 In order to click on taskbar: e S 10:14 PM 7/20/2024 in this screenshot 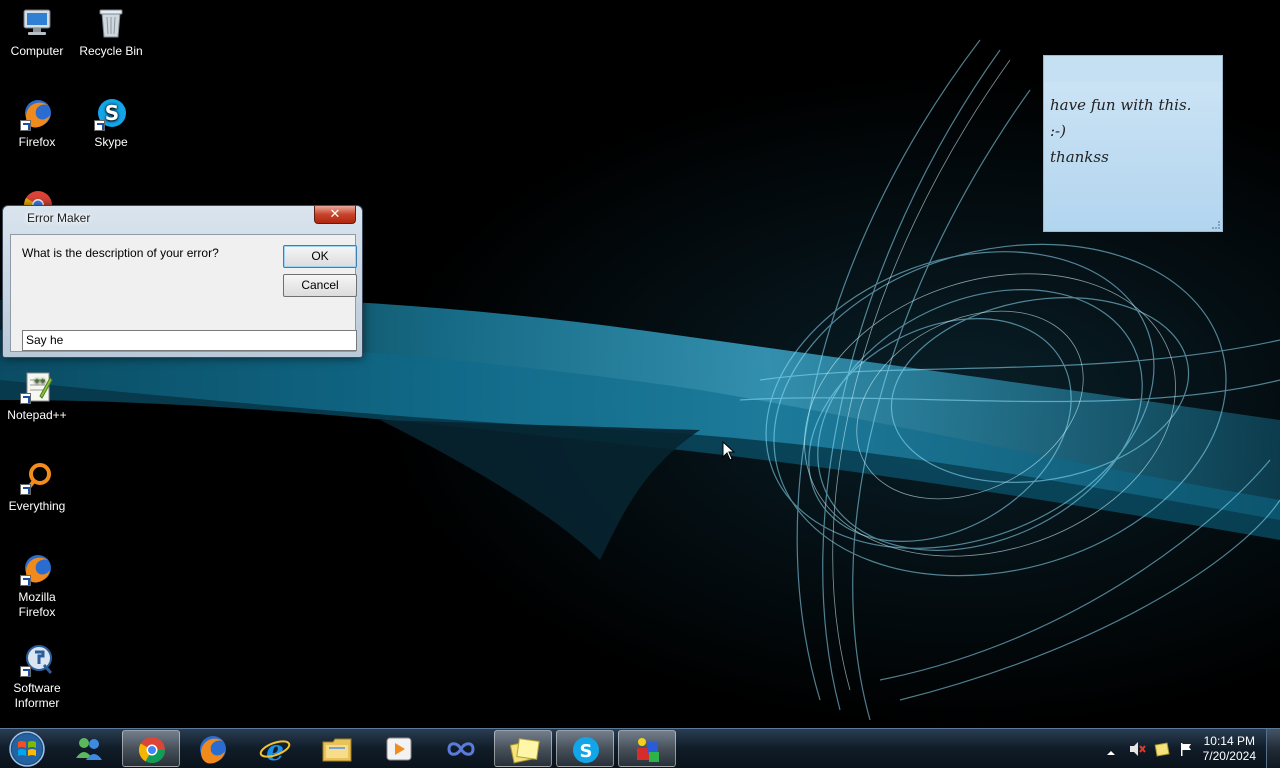, I will do `click(640, 748)`.